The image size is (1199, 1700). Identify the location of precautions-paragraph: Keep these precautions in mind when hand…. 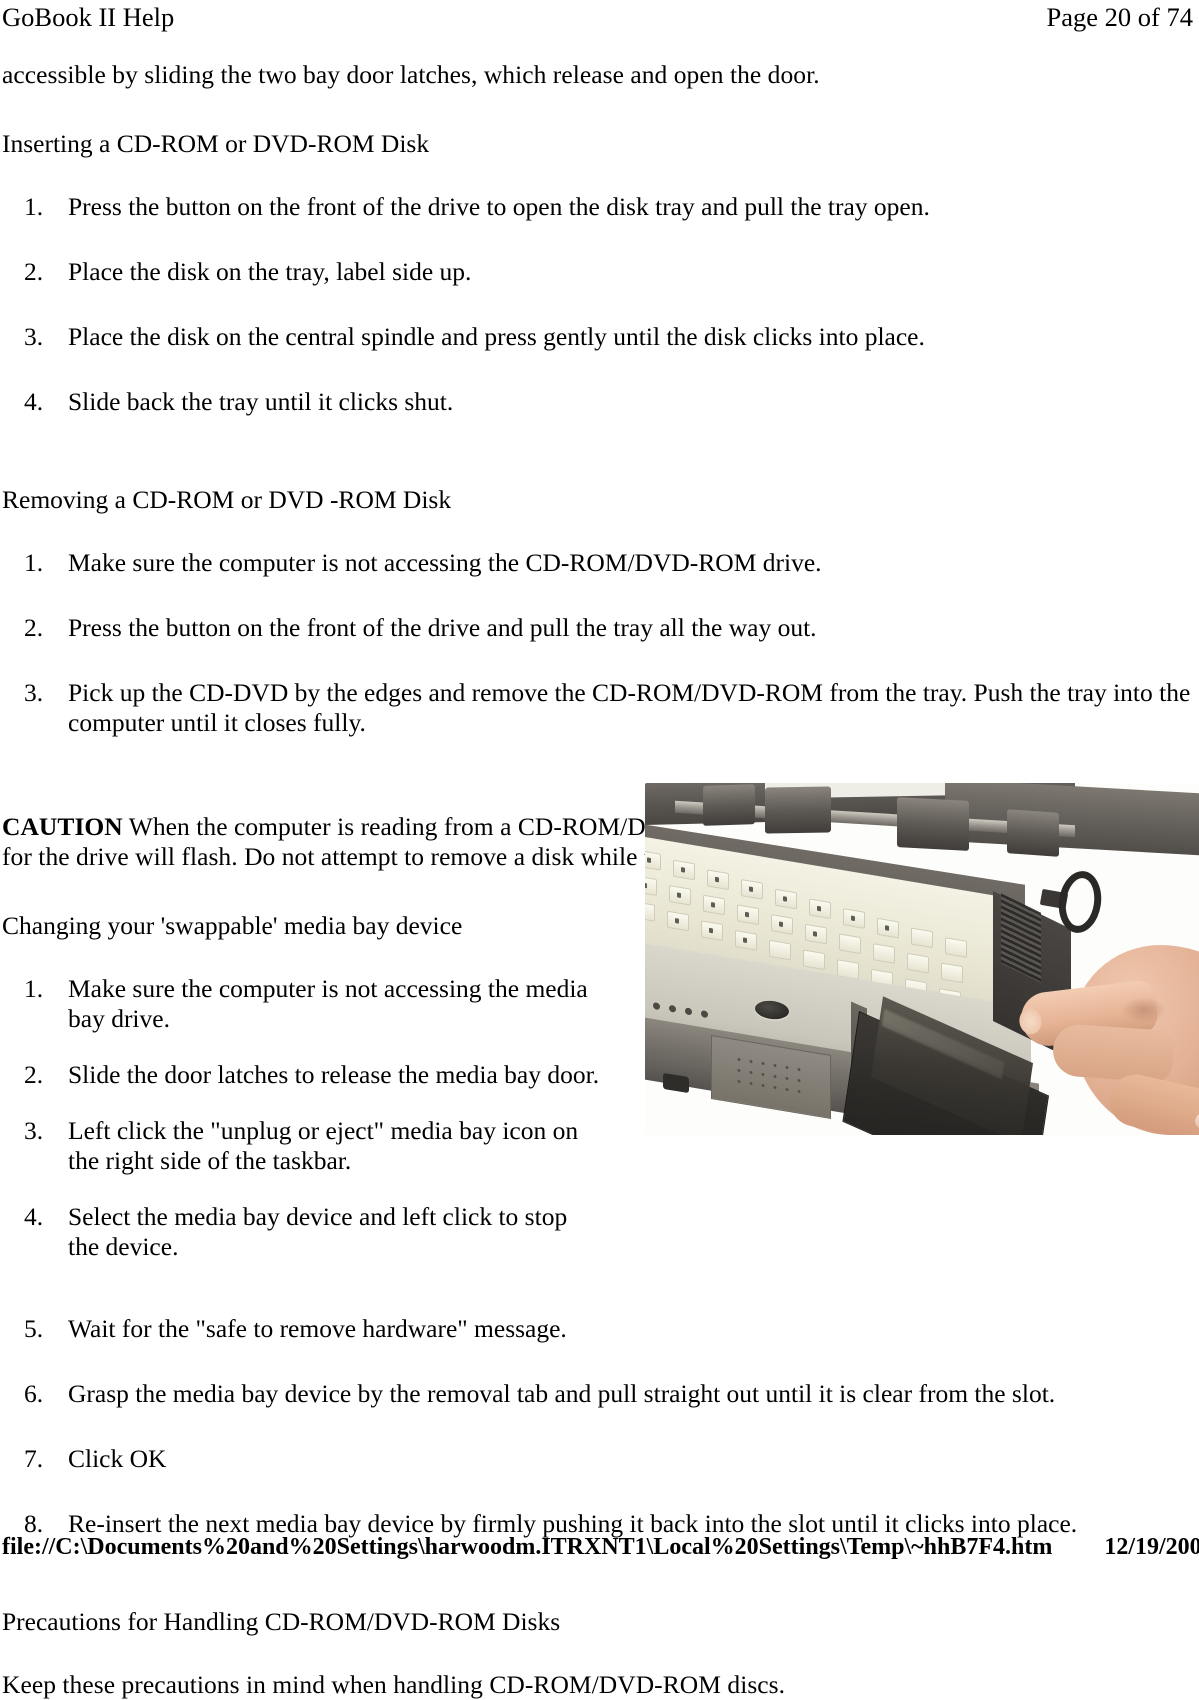
(394, 1684).